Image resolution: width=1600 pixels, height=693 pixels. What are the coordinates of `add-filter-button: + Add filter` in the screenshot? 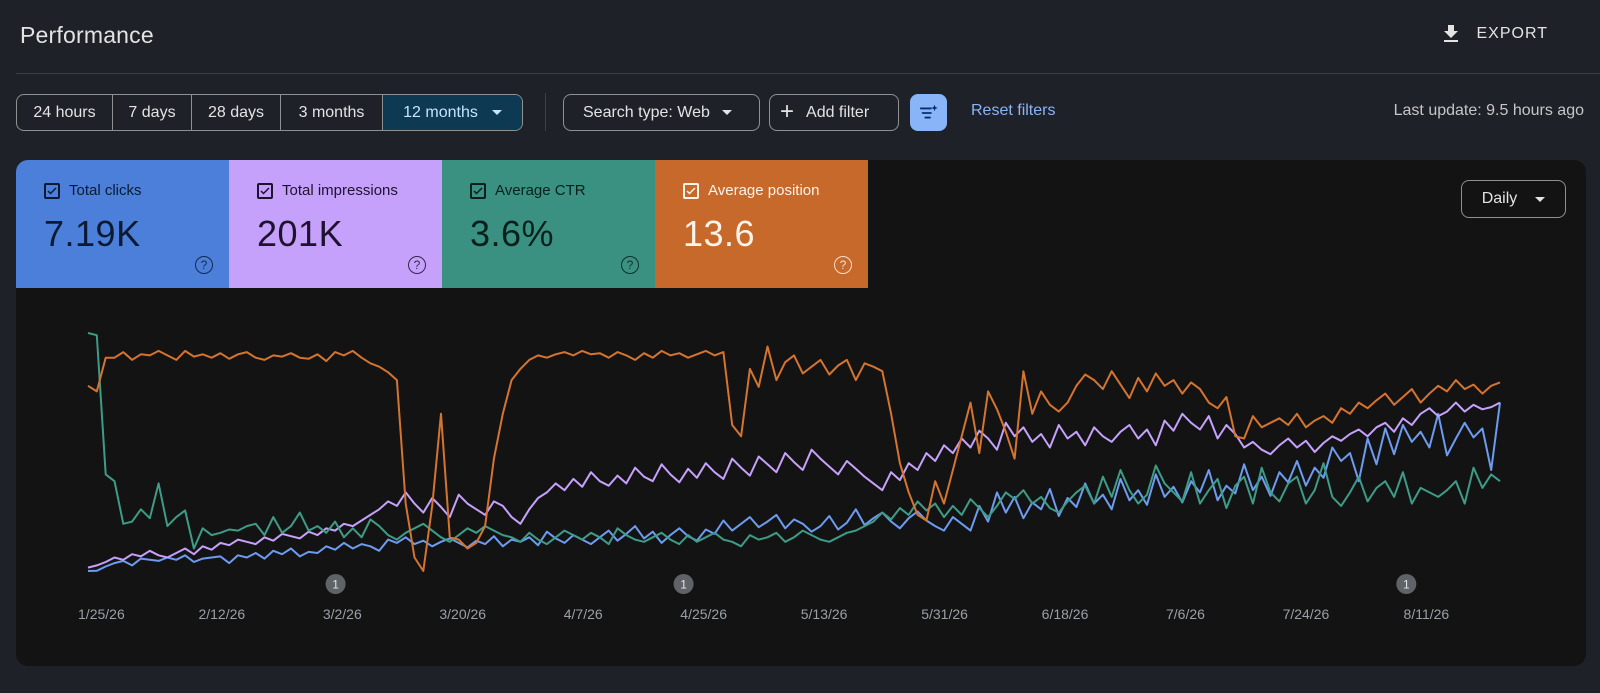 It's located at (834, 112).